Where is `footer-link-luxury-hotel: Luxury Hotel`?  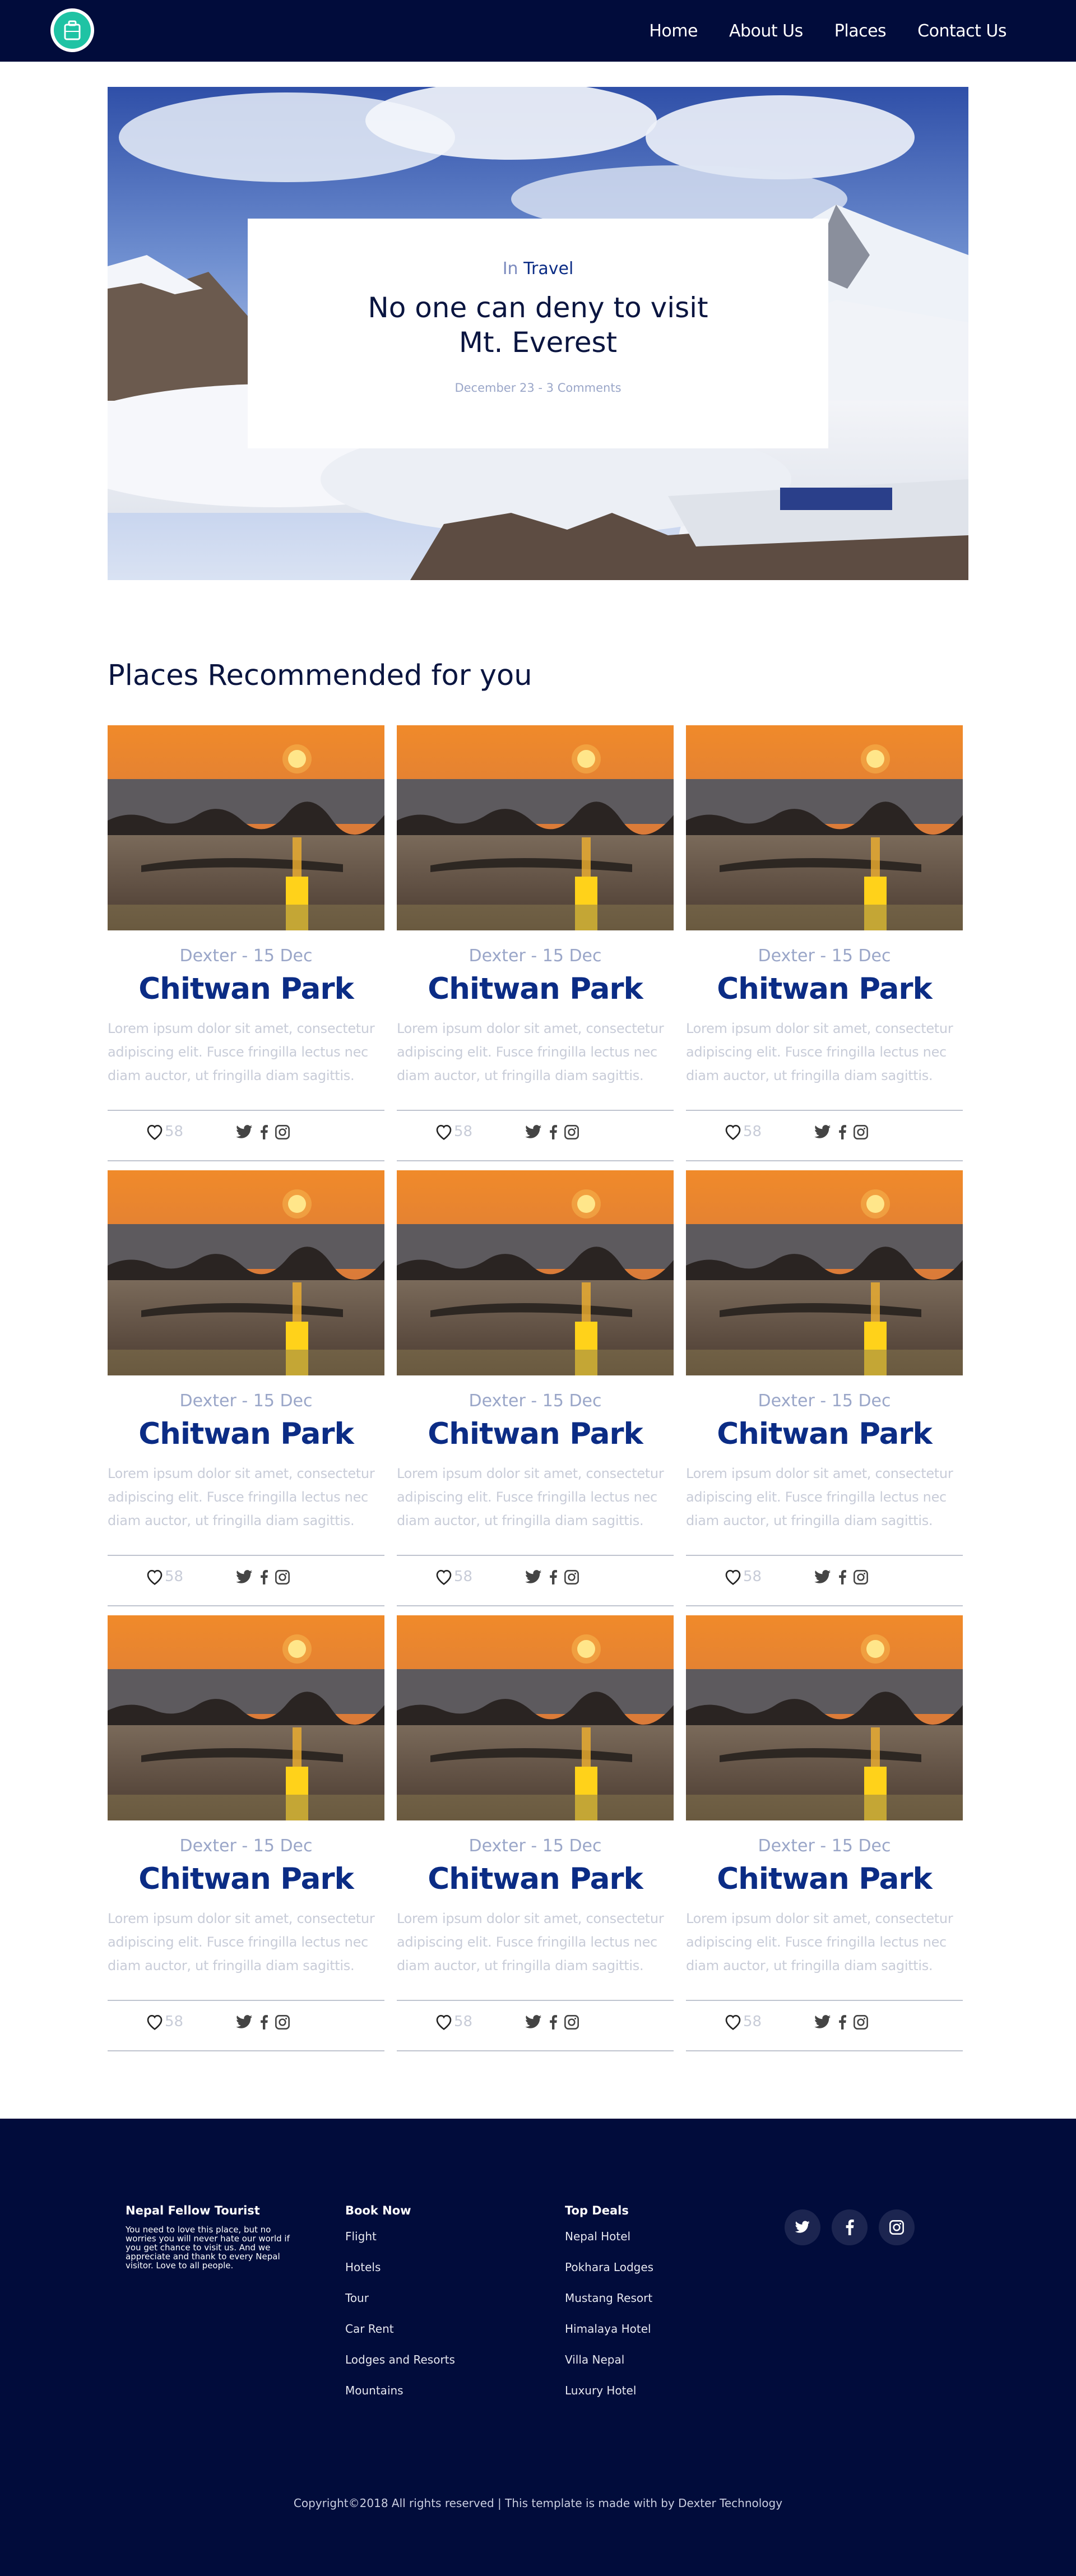
footer-link-luxury-hotel: Luxury Hotel is located at coordinates (609, 2399).